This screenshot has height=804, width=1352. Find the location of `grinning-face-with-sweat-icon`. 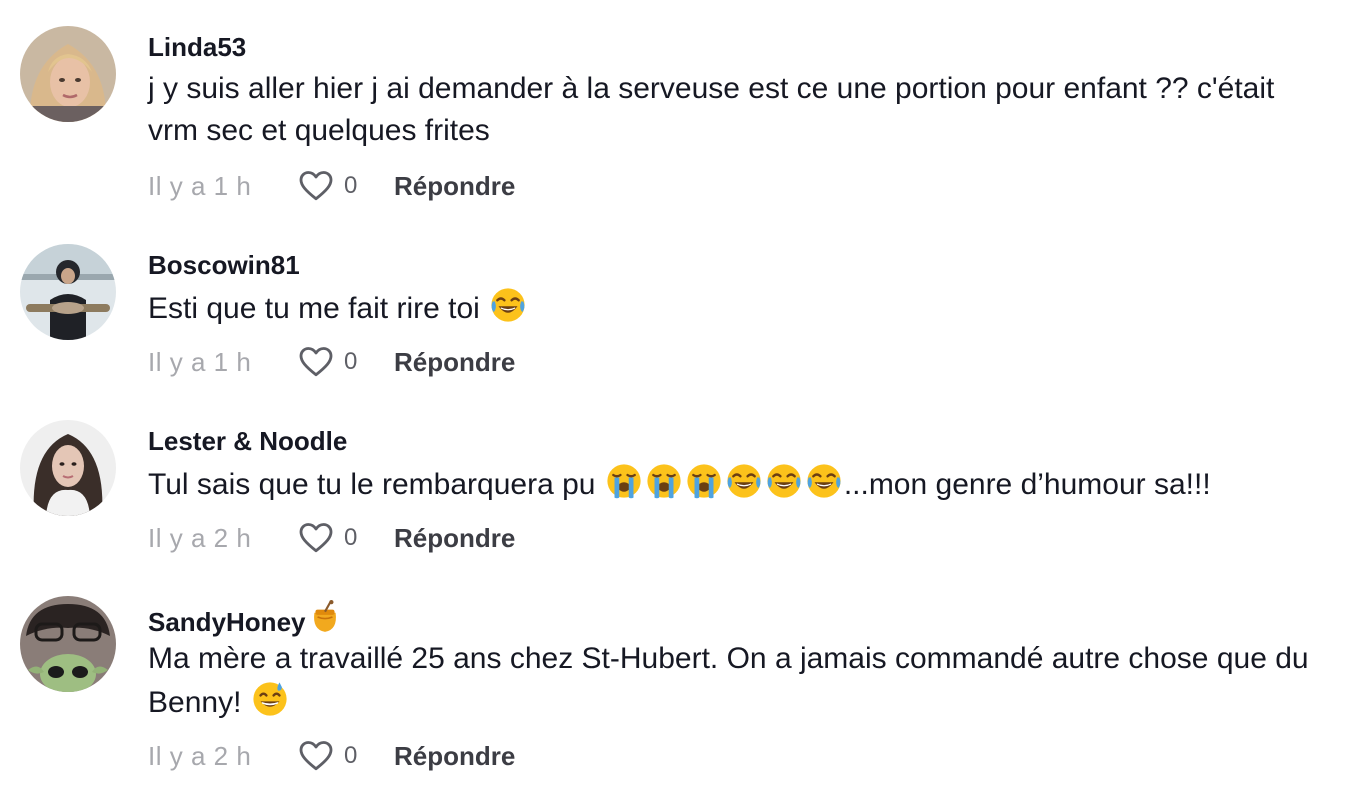

grinning-face-with-sweat-icon is located at coordinates (270, 699).